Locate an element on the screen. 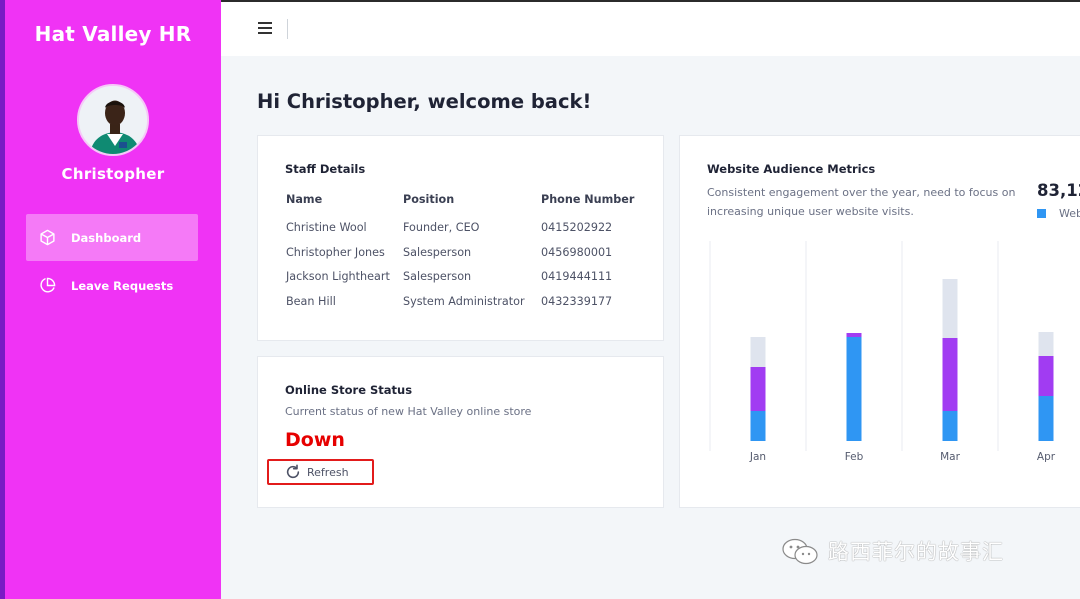 The image size is (1080, 599). column-header-position: Position is located at coordinates (429, 199).